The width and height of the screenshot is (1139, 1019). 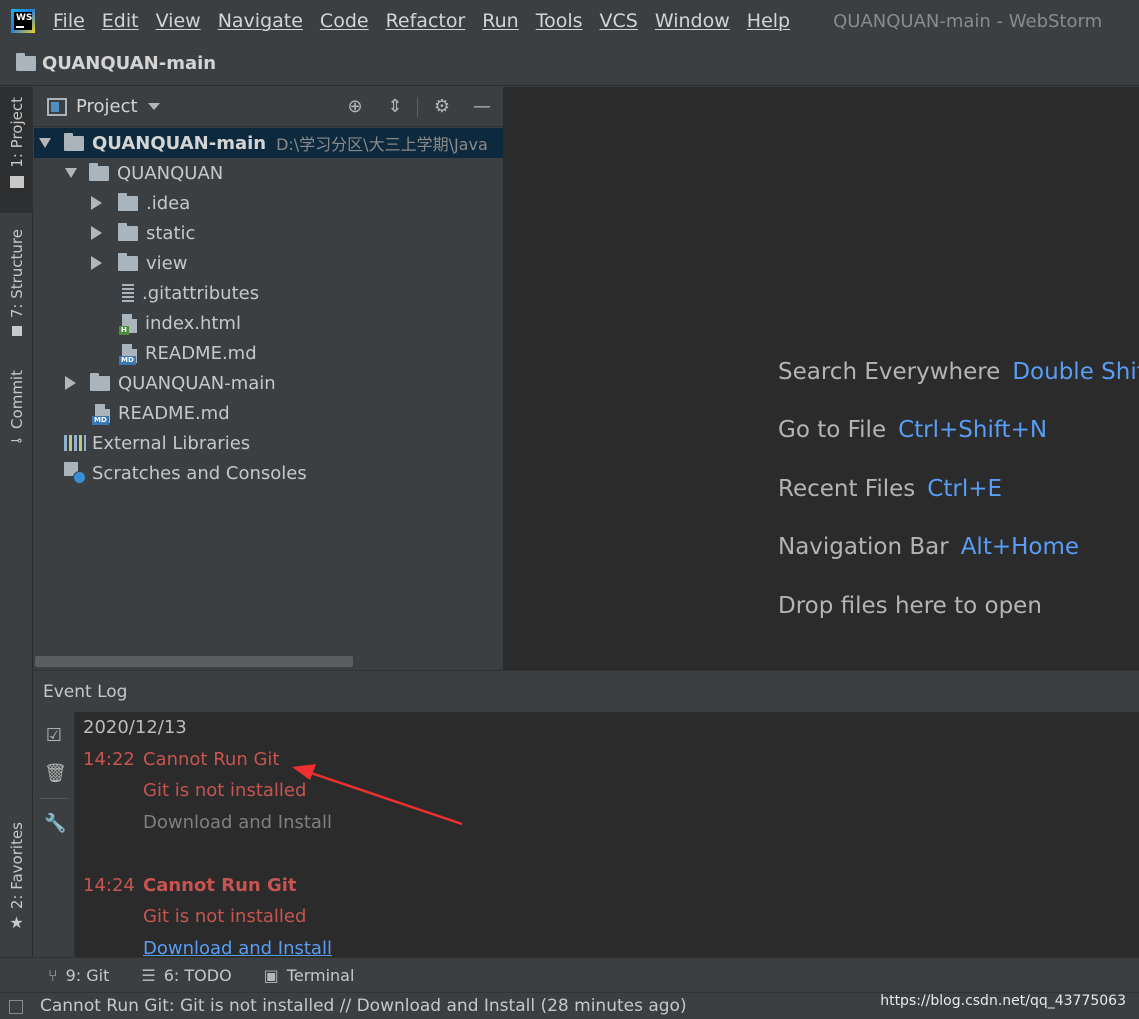 I want to click on tree-row: QUANQUAN, so click(x=268, y=173).